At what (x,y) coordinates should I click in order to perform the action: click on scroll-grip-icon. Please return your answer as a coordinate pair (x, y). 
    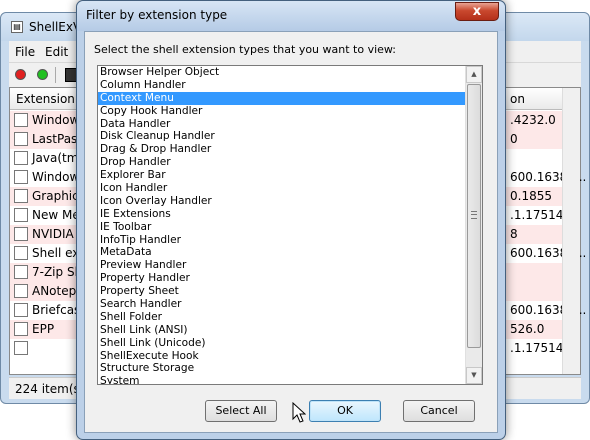
    Looking at the image, I should click on (474, 215).